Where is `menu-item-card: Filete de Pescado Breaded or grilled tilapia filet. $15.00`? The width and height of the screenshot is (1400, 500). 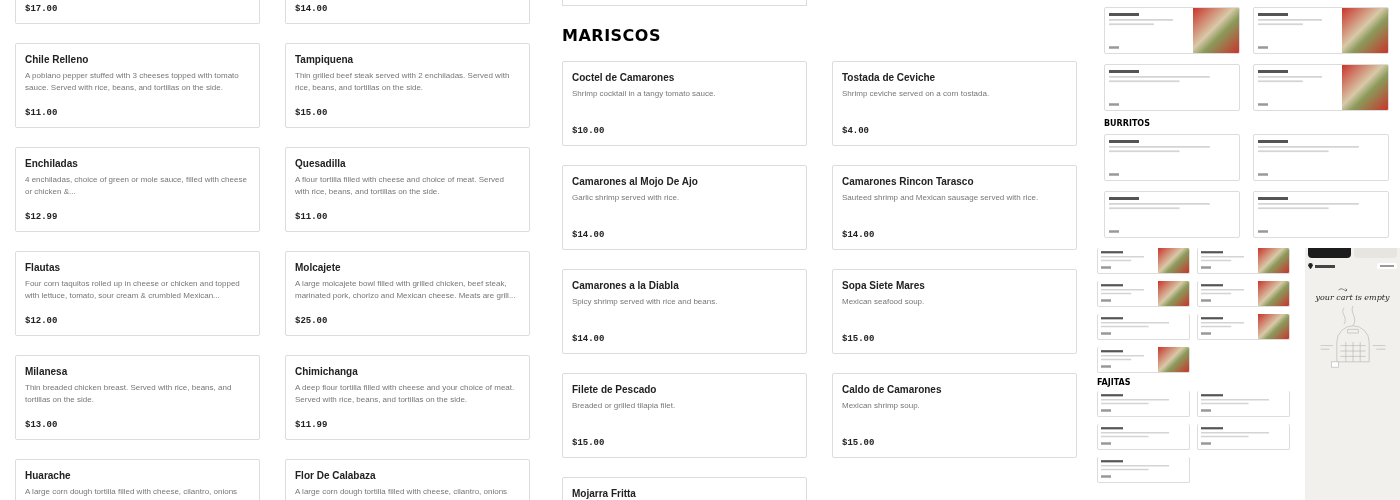
menu-item-card: Filete de Pescado Breaded or grilled tilapia filet. $15.00 is located at coordinates (684, 415).